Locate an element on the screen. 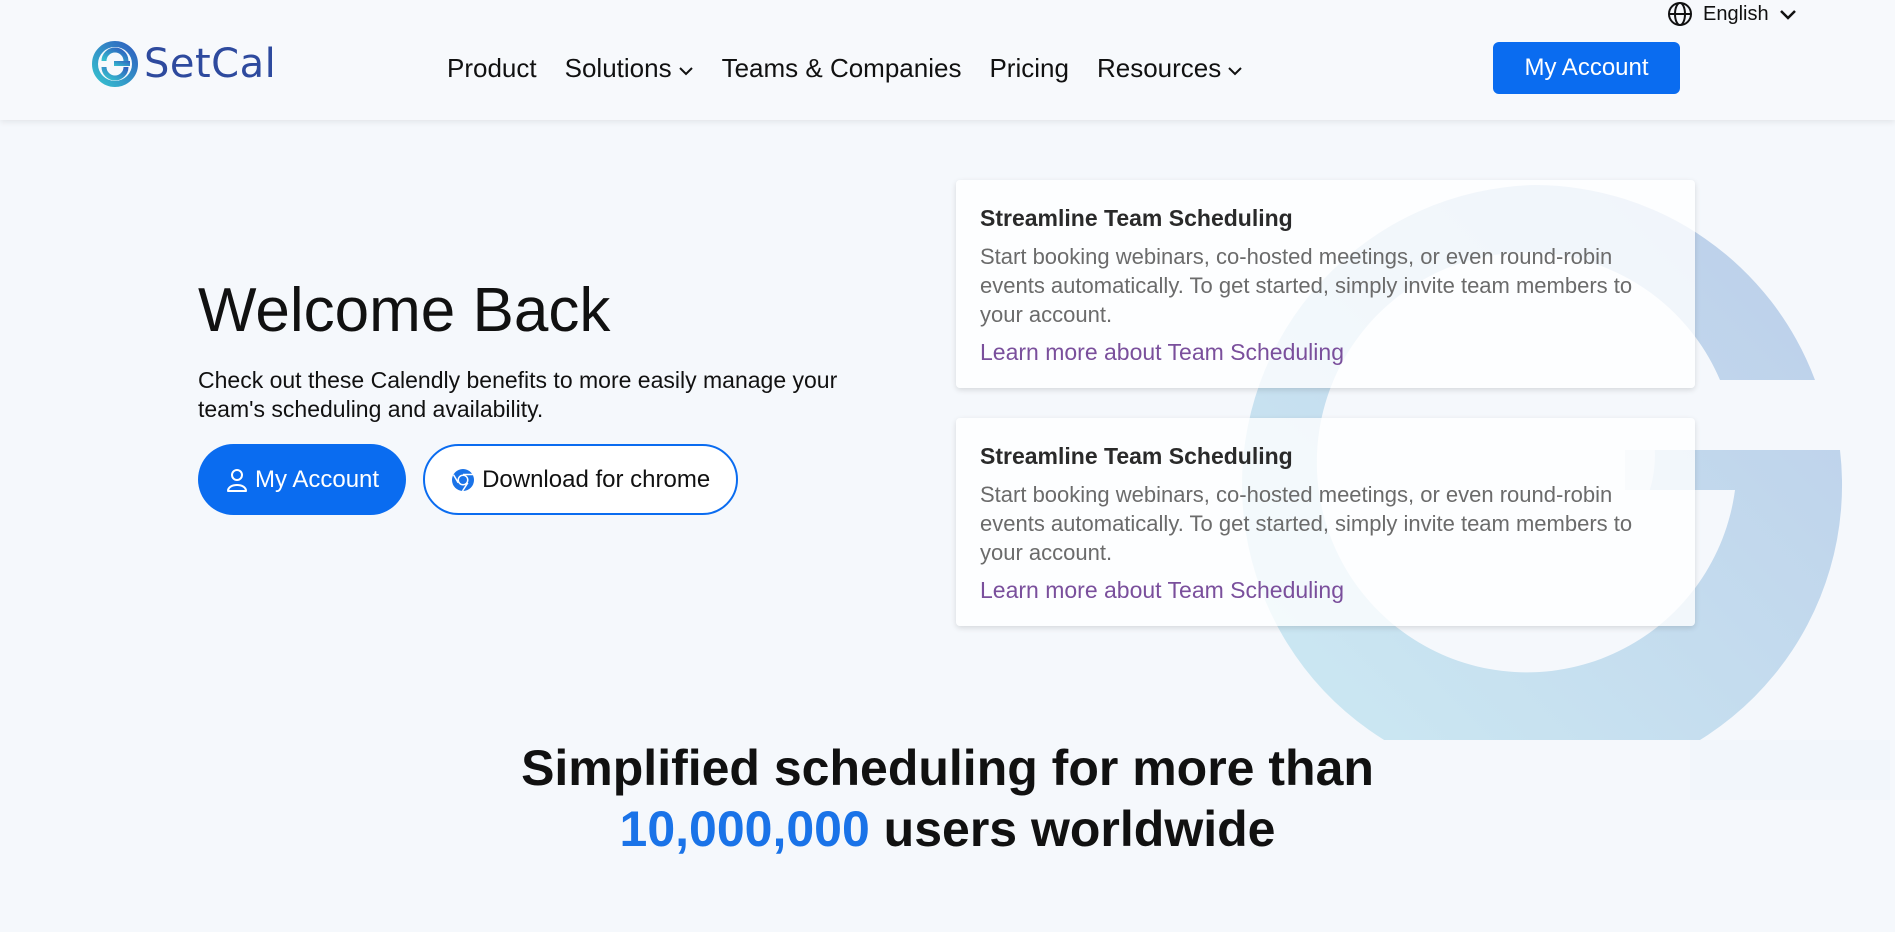 The height and width of the screenshot is (932, 1895). nav-product: Product is located at coordinates (492, 68).